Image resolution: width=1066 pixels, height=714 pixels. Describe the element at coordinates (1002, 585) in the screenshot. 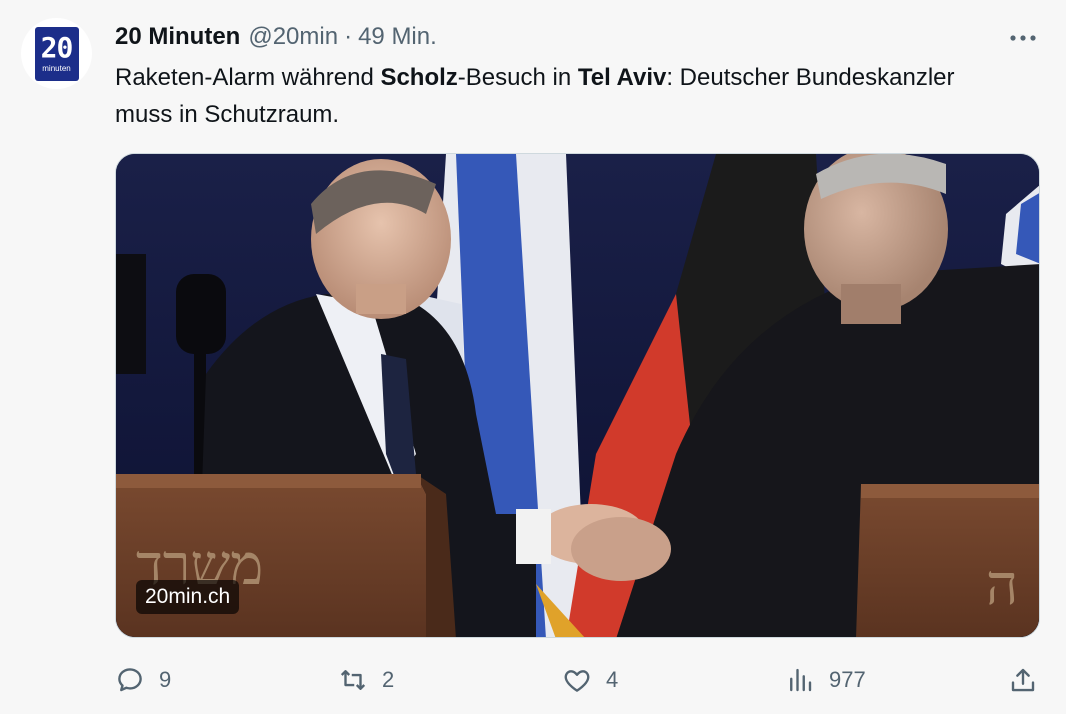

I see `podium-right-text: ה` at that location.